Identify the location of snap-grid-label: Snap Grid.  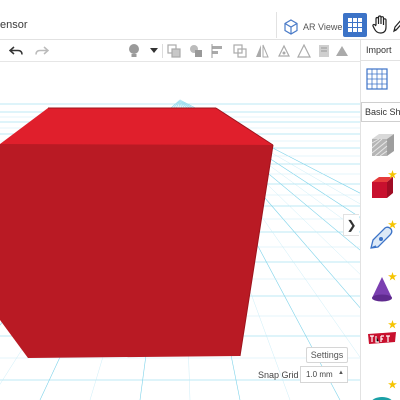
(278, 375).